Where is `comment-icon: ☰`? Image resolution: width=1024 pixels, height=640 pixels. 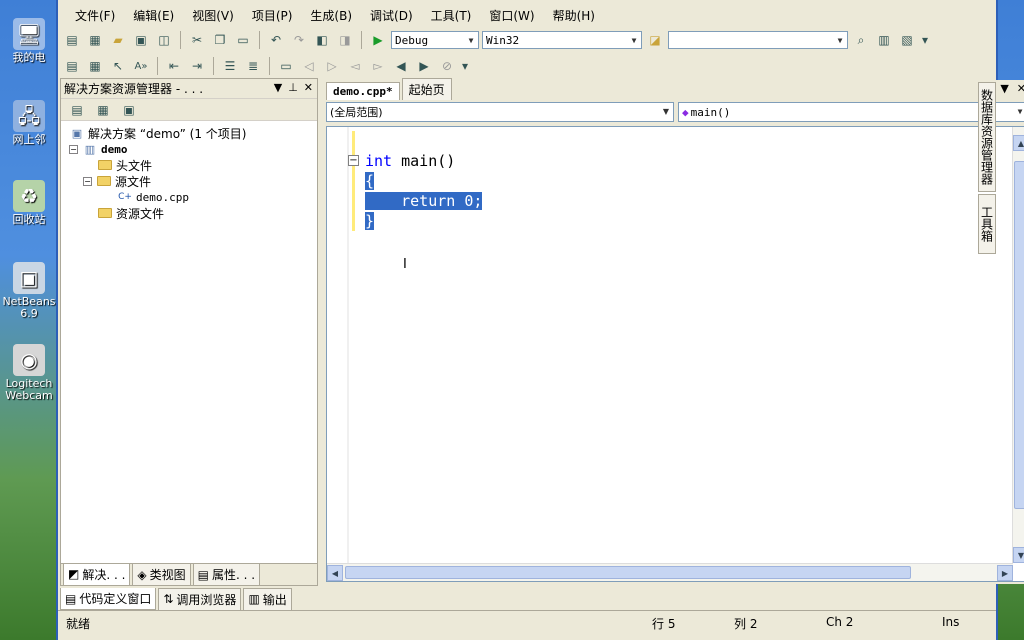
comment-icon: ☰ is located at coordinates (230, 66).